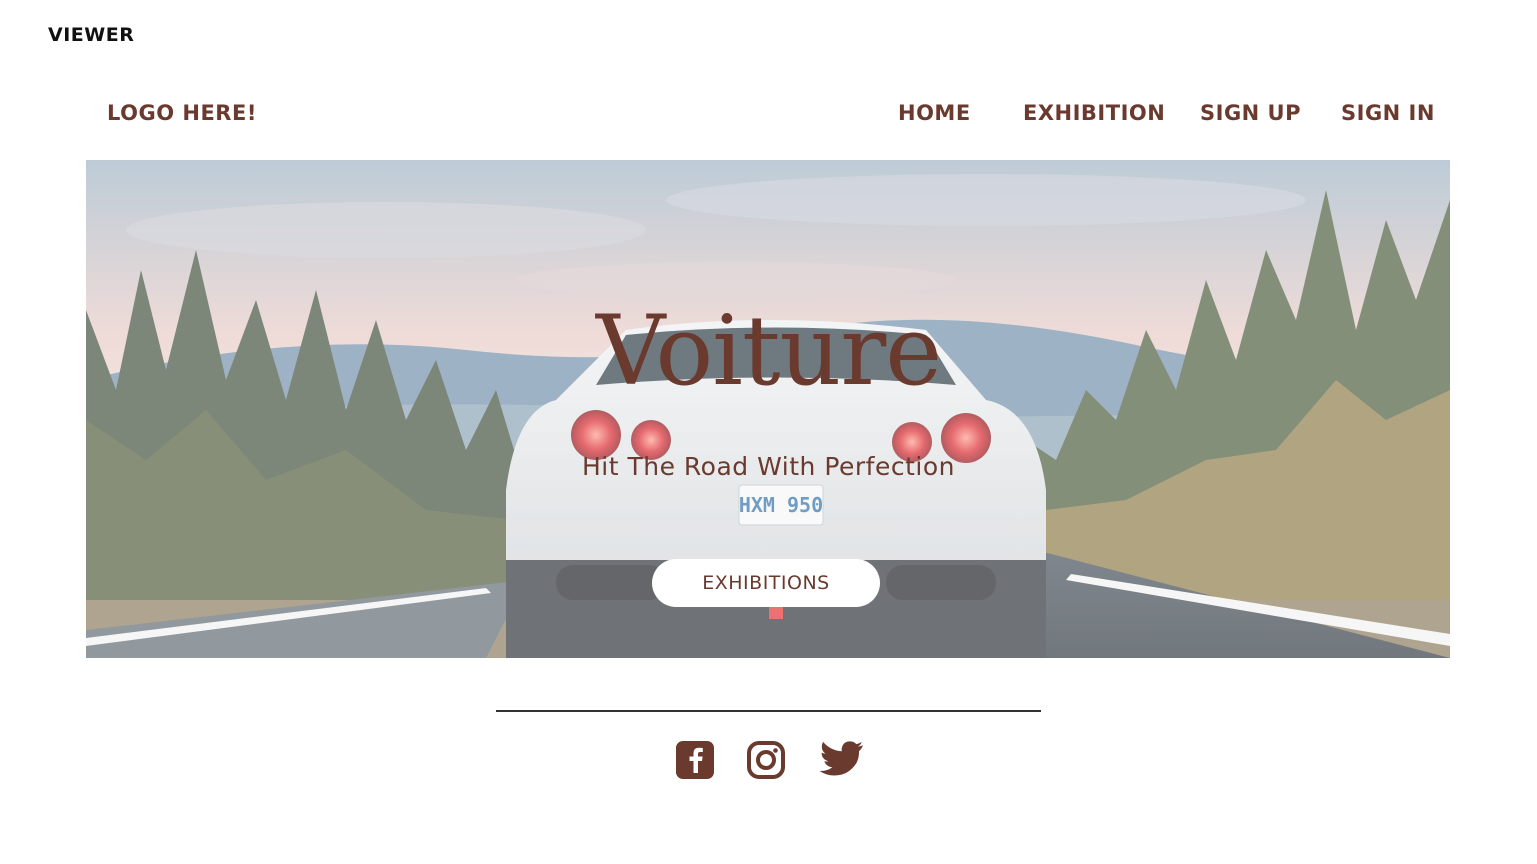 This screenshot has width=1537, height=864. What do you see at coordinates (1250, 113) in the screenshot?
I see `nav-sign-up-link: SIGN UP` at bounding box center [1250, 113].